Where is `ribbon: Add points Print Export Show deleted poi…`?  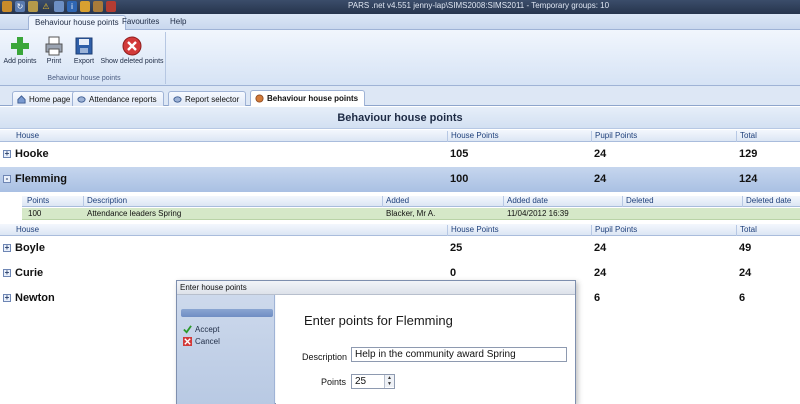 ribbon: Add points Print Export Show deleted poi… is located at coordinates (400, 58).